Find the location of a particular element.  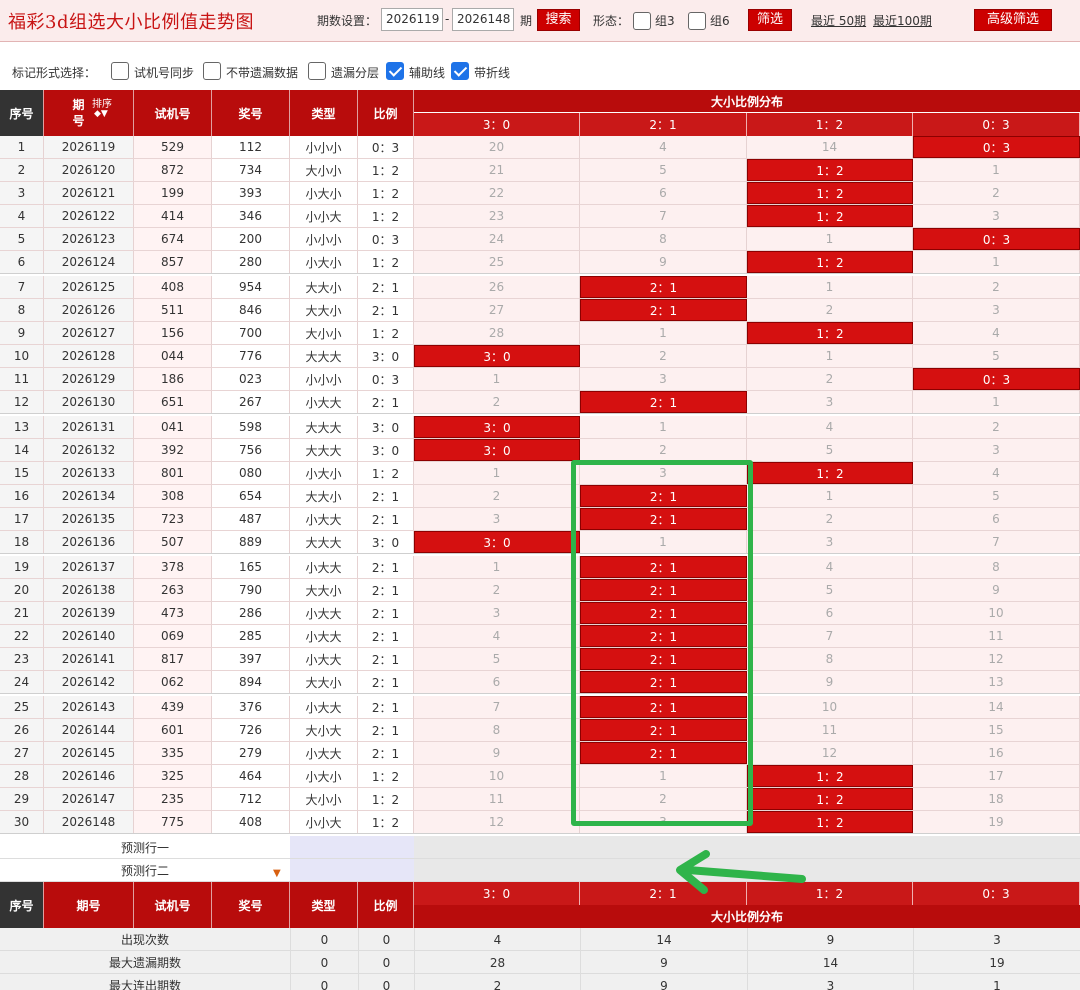

table-row: 6 2026124 857 280 小大小 1：2 25 9 1：2 1 is located at coordinates (540, 262).